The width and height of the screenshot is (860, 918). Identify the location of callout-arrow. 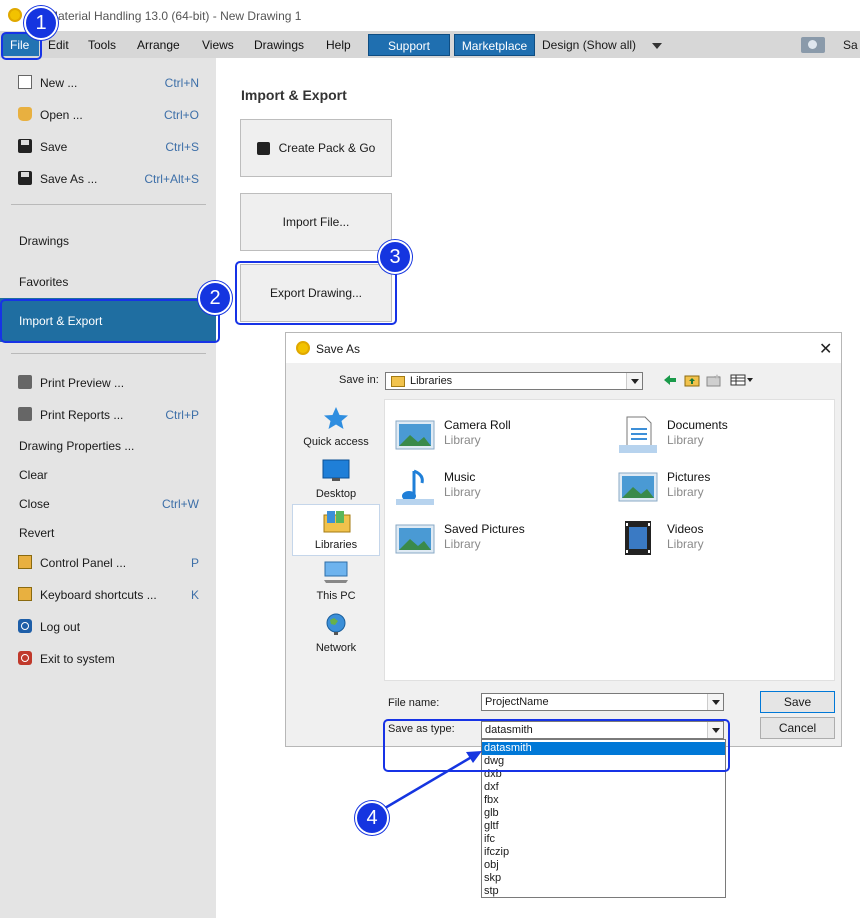
(433, 780).